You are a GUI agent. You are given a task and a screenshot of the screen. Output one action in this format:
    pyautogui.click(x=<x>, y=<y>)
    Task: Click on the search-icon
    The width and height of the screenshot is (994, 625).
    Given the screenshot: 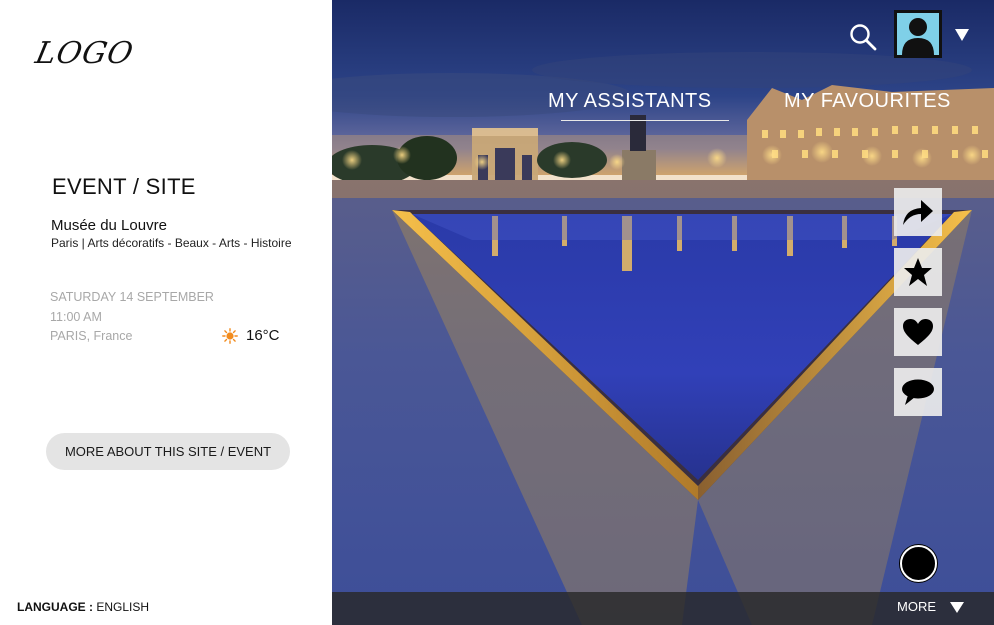 What is the action you would take?
    pyautogui.click(x=863, y=37)
    